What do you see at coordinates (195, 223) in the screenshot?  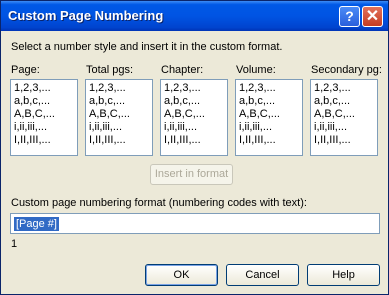 I see `format-input: [Page #]` at bounding box center [195, 223].